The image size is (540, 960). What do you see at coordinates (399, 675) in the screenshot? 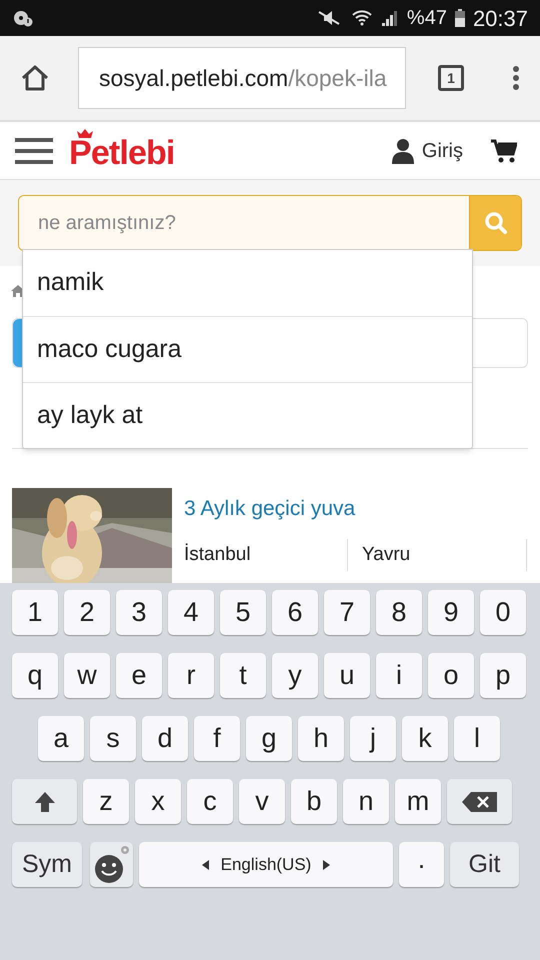
I see `keyboard-key: i` at bounding box center [399, 675].